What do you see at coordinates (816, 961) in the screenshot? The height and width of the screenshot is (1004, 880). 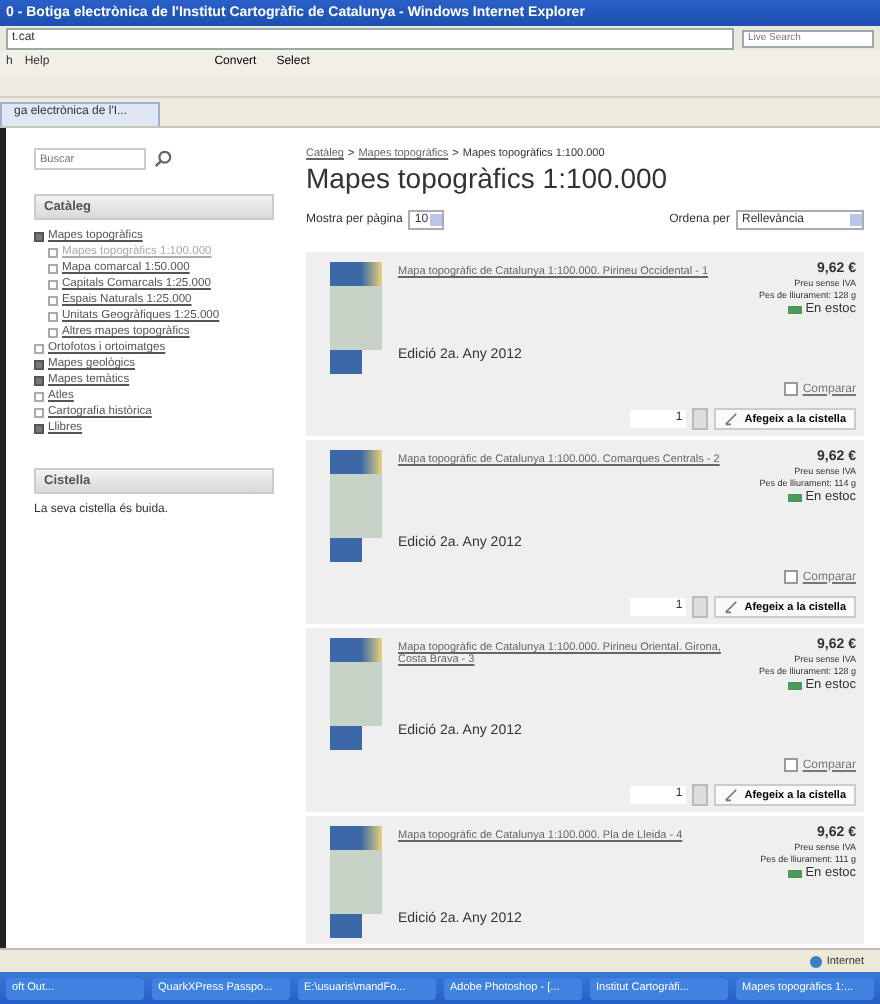 I see `globe-icon` at bounding box center [816, 961].